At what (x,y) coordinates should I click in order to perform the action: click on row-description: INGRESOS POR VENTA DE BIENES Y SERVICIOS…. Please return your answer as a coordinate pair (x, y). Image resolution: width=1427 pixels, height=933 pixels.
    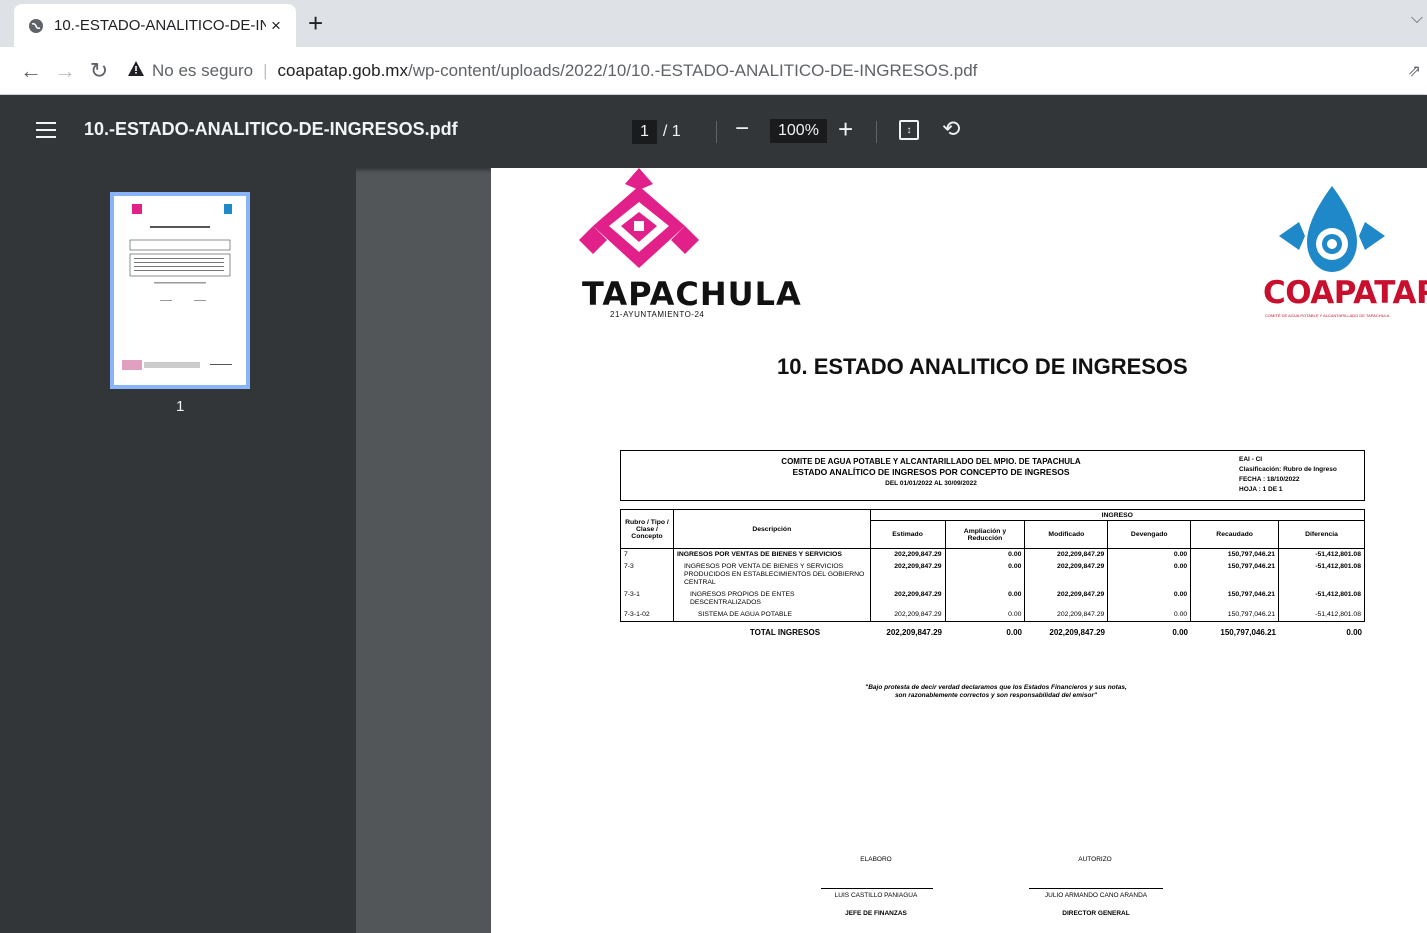
    Looking at the image, I should click on (771, 575).